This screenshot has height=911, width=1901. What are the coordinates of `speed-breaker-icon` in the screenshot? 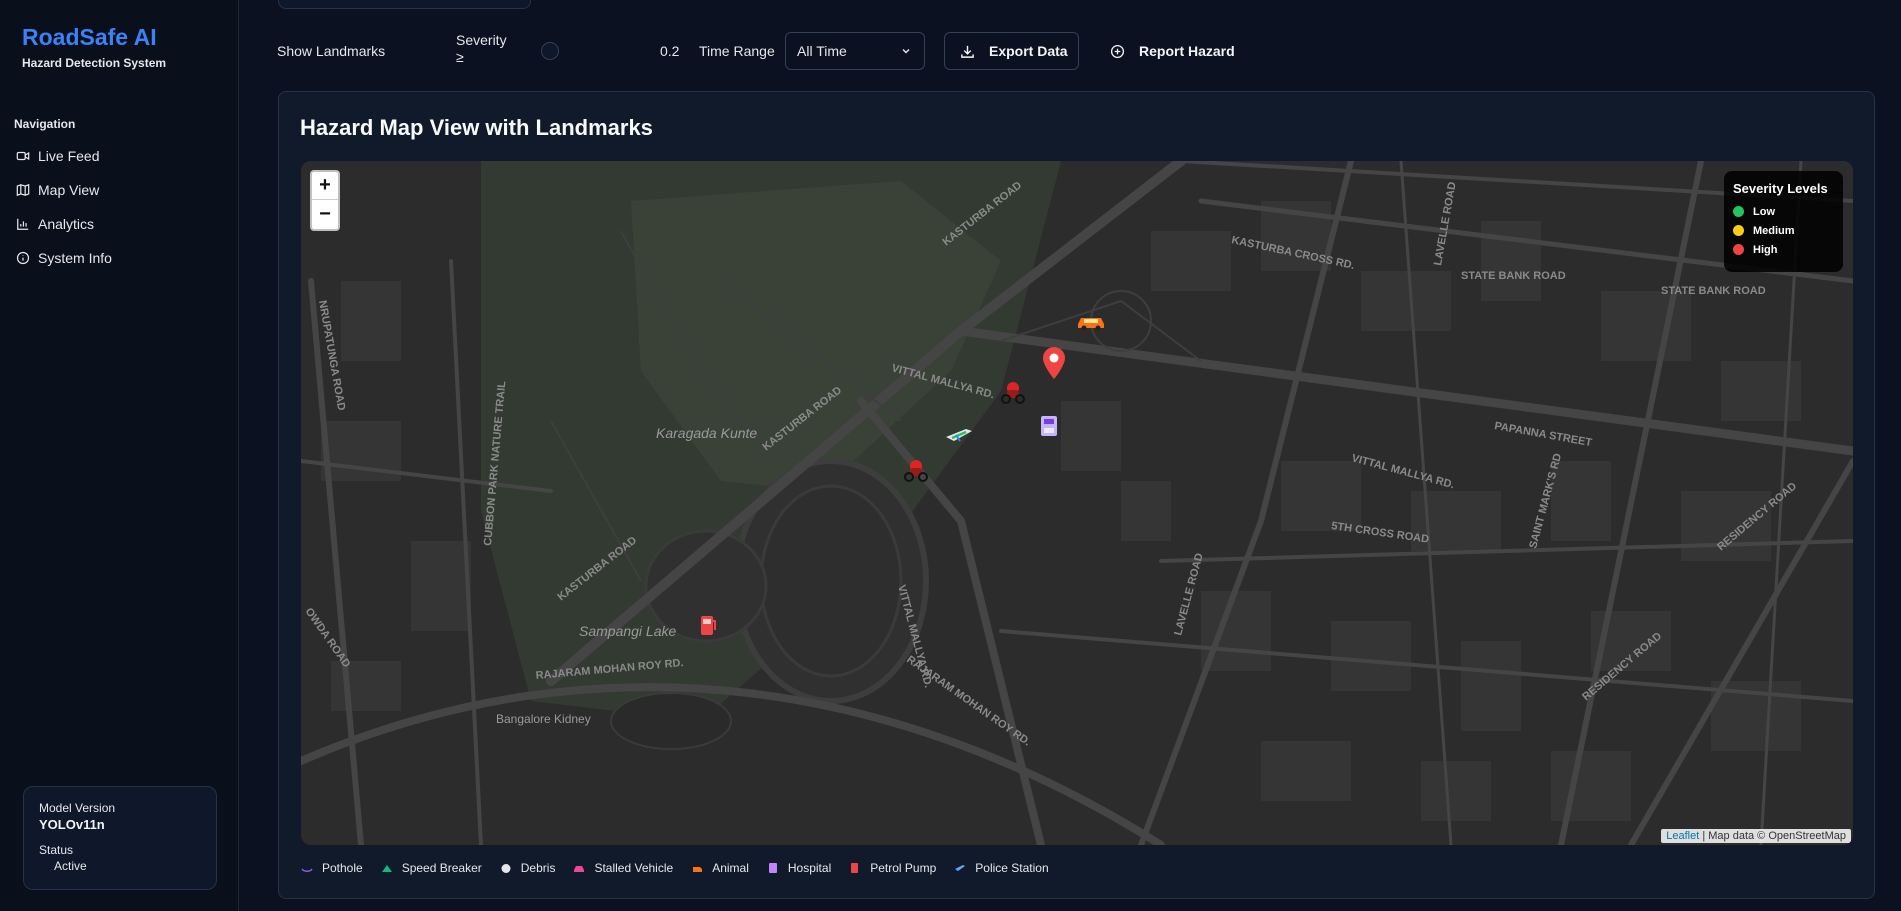 It's located at (387, 868).